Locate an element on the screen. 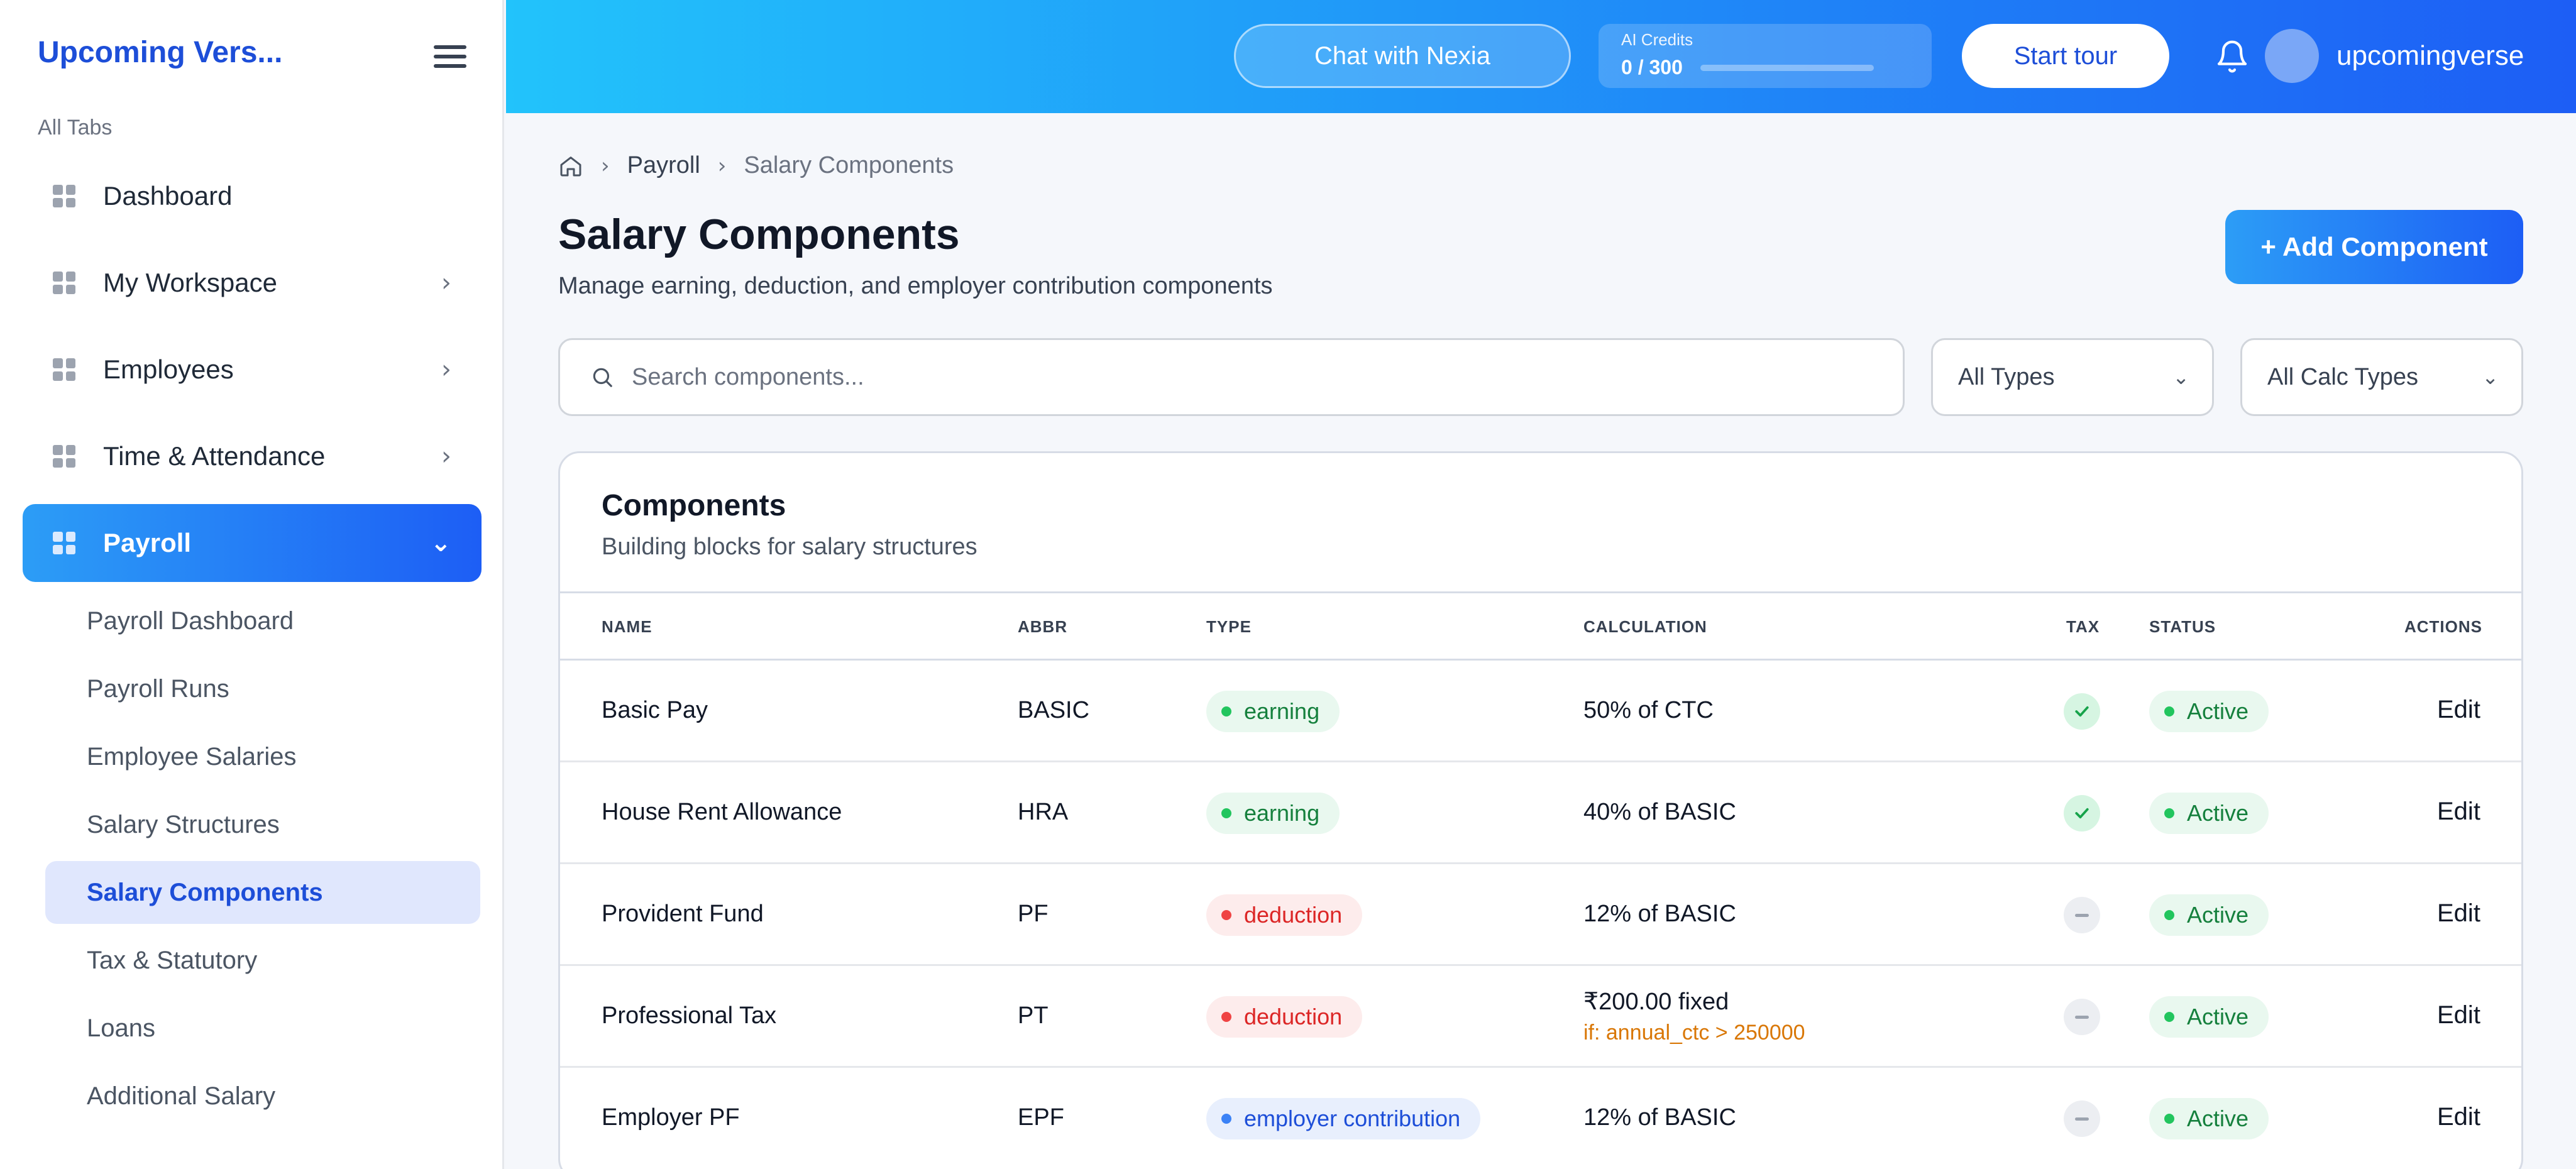 This screenshot has width=2576, height=1169. component-abbr: BASIC is located at coordinates (1054, 710).